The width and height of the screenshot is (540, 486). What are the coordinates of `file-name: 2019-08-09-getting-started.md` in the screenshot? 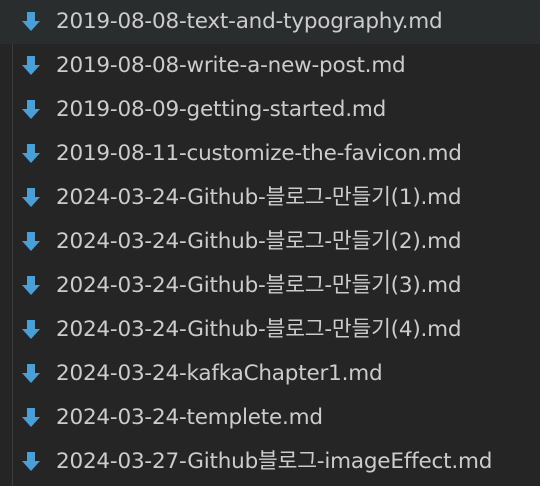 It's located at (221, 109).